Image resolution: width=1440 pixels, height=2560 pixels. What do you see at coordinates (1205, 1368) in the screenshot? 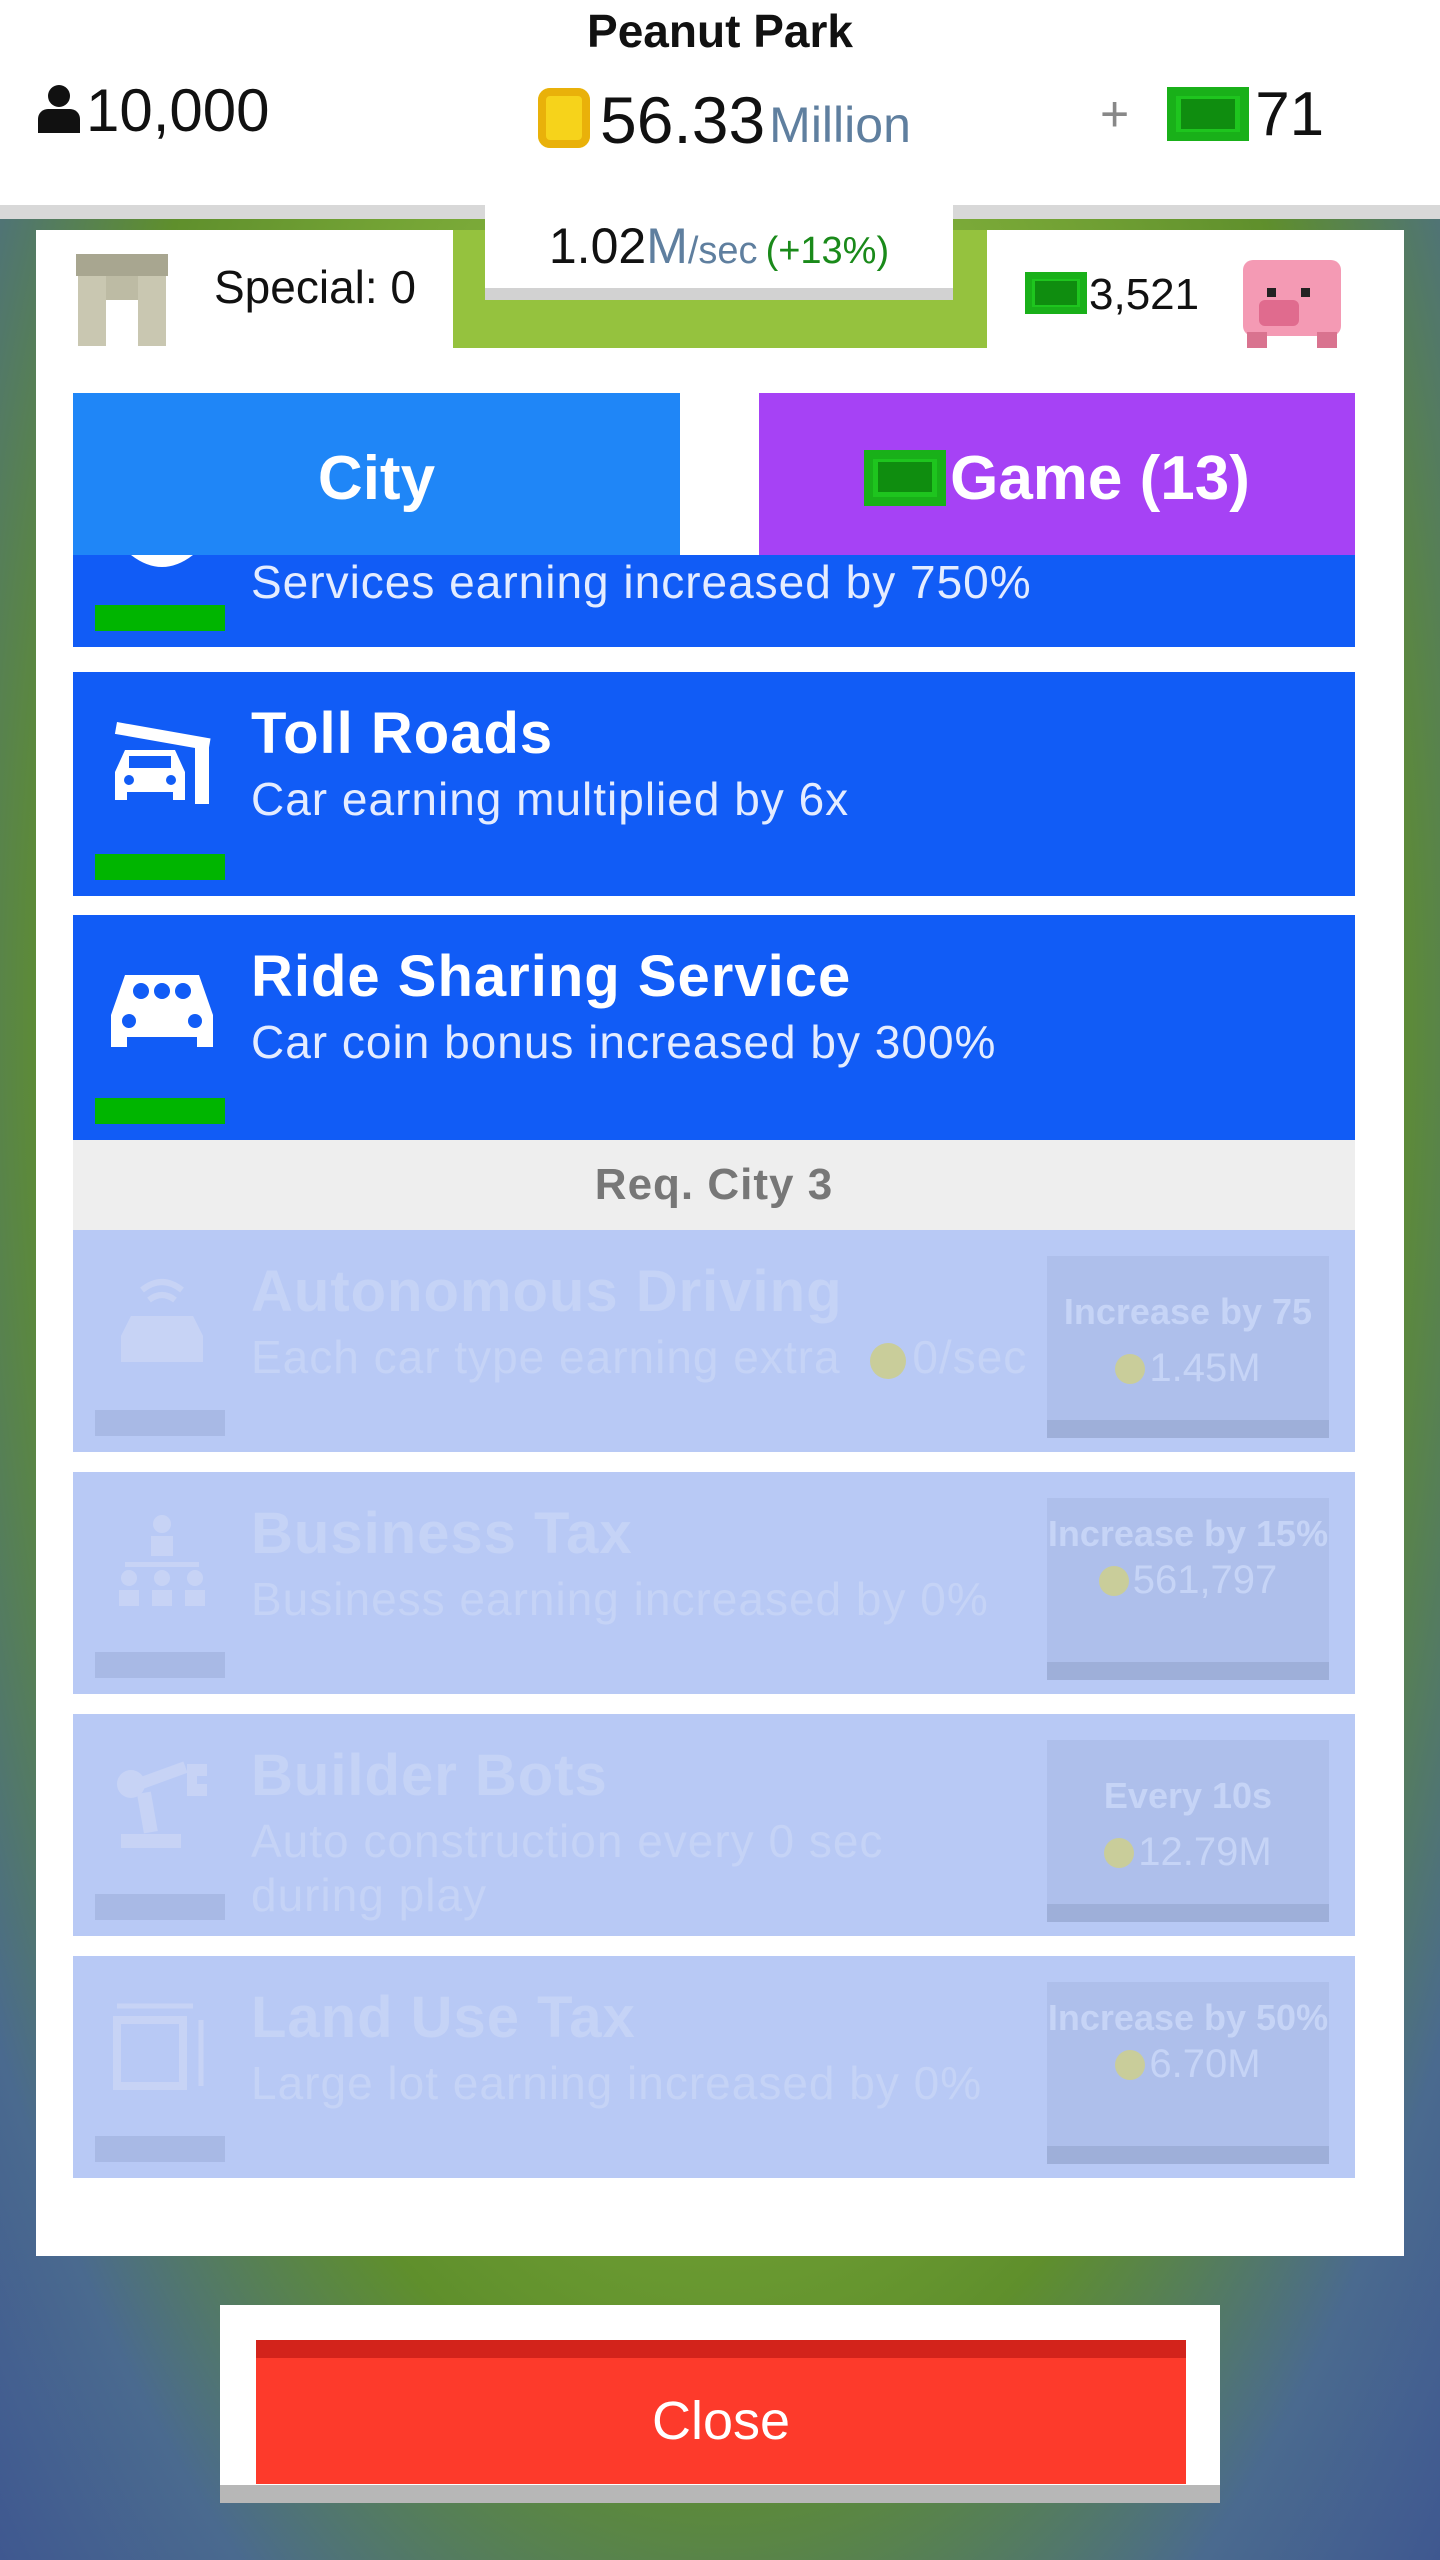
I see `purchase-cost: 1.45M` at bounding box center [1205, 1368].